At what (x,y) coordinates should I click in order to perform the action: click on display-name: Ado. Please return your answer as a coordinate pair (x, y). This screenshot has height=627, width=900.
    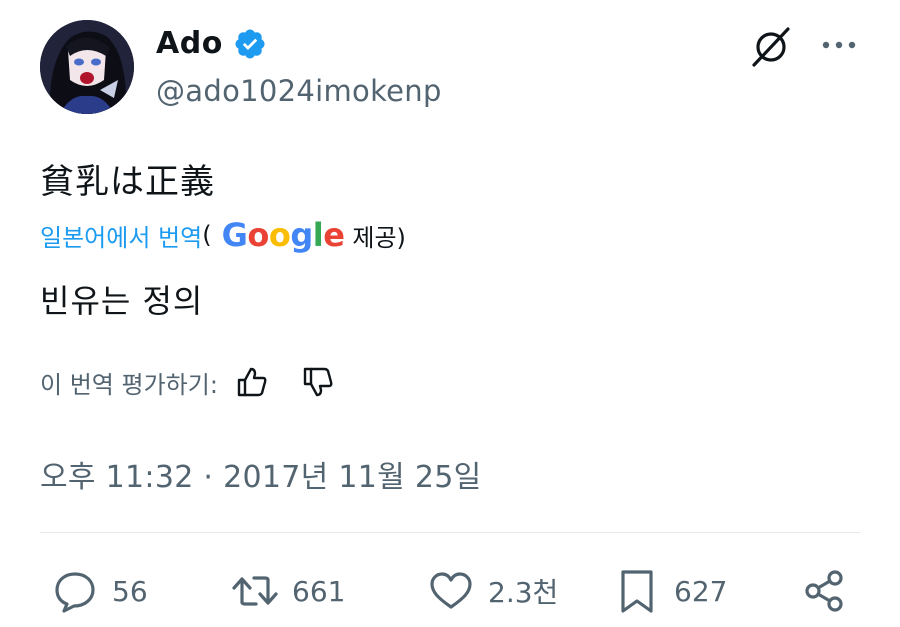
    Looking at the image, I should click on (189, 43).